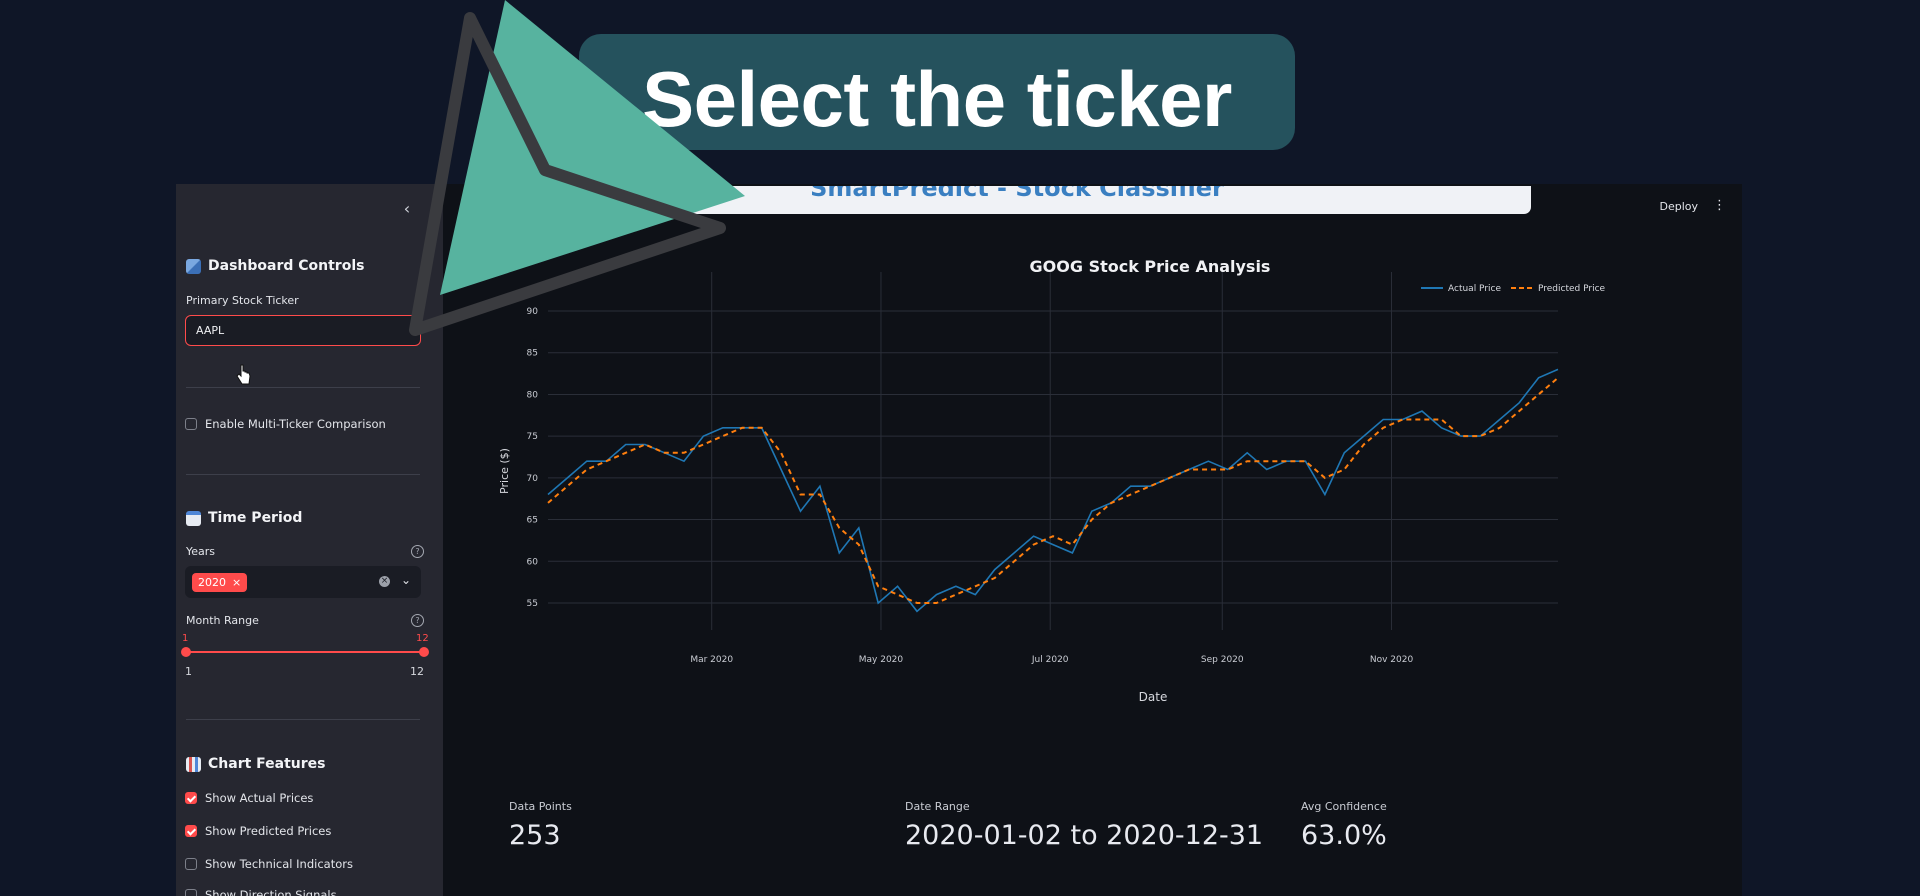  Describe the element at coordinates (406, 580) in the screenshot. I see `chevron-down-icon: ⌄` at that location.